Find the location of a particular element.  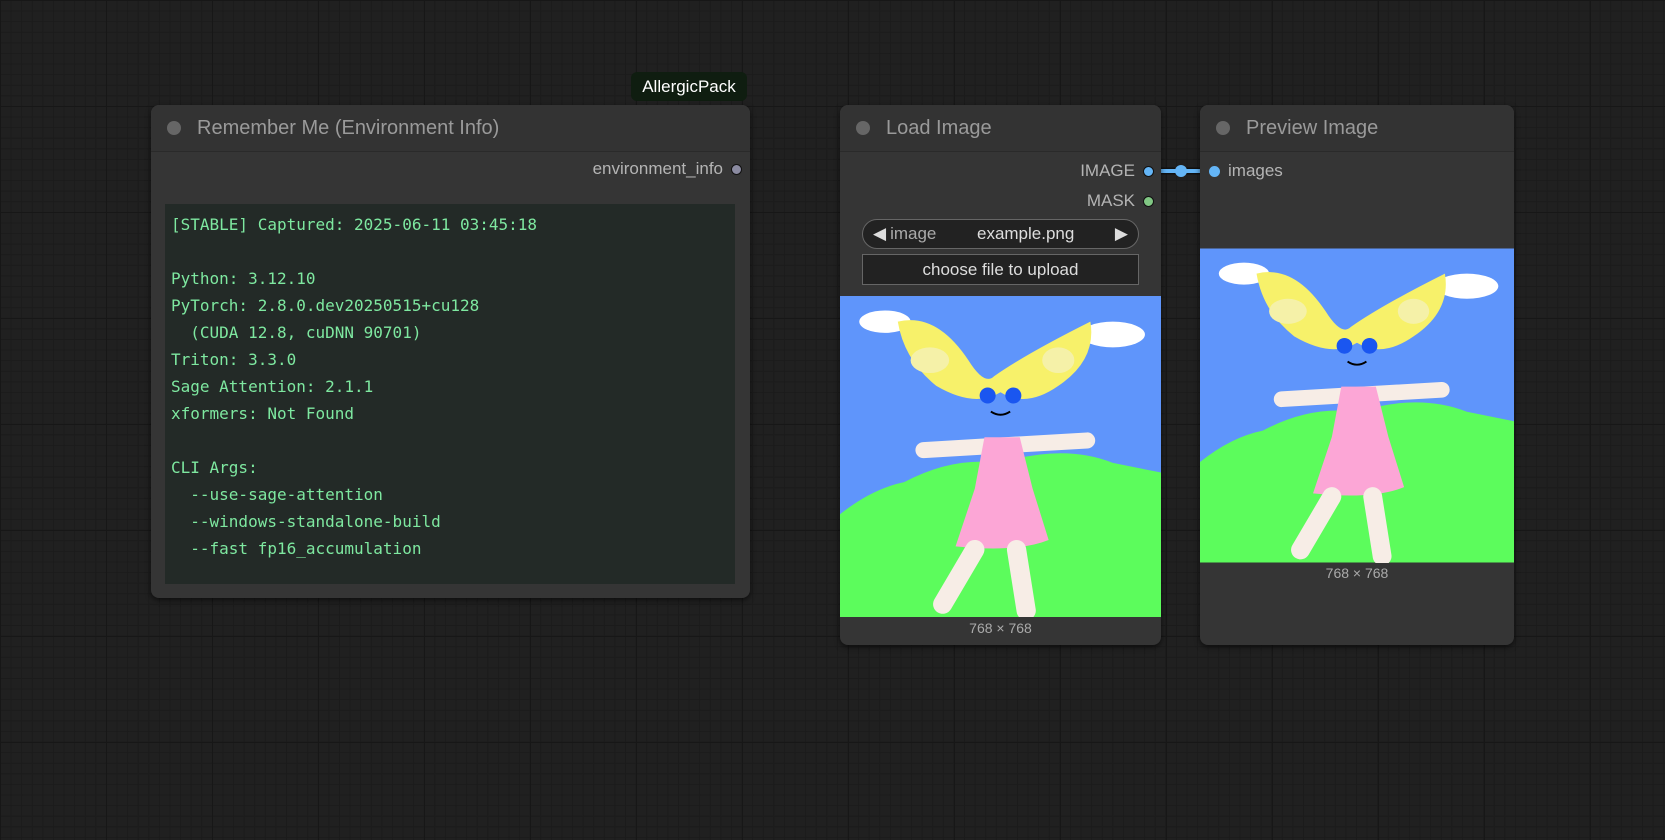

combo-value: example.png is located at coordinates (1025, 233).